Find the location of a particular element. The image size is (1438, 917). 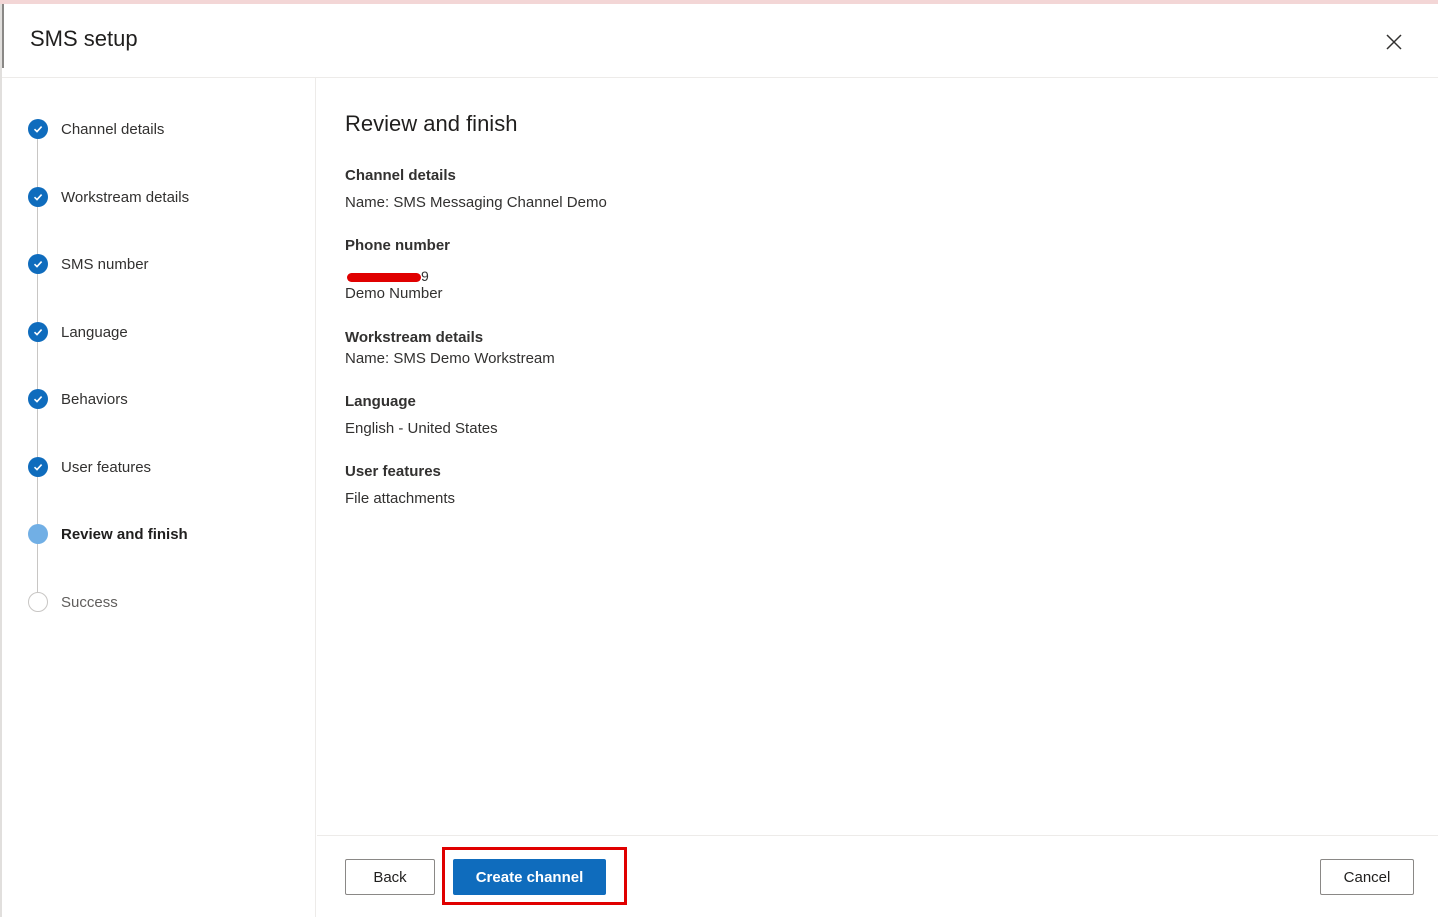

step-label: User features is located at coordinates (106, 467).